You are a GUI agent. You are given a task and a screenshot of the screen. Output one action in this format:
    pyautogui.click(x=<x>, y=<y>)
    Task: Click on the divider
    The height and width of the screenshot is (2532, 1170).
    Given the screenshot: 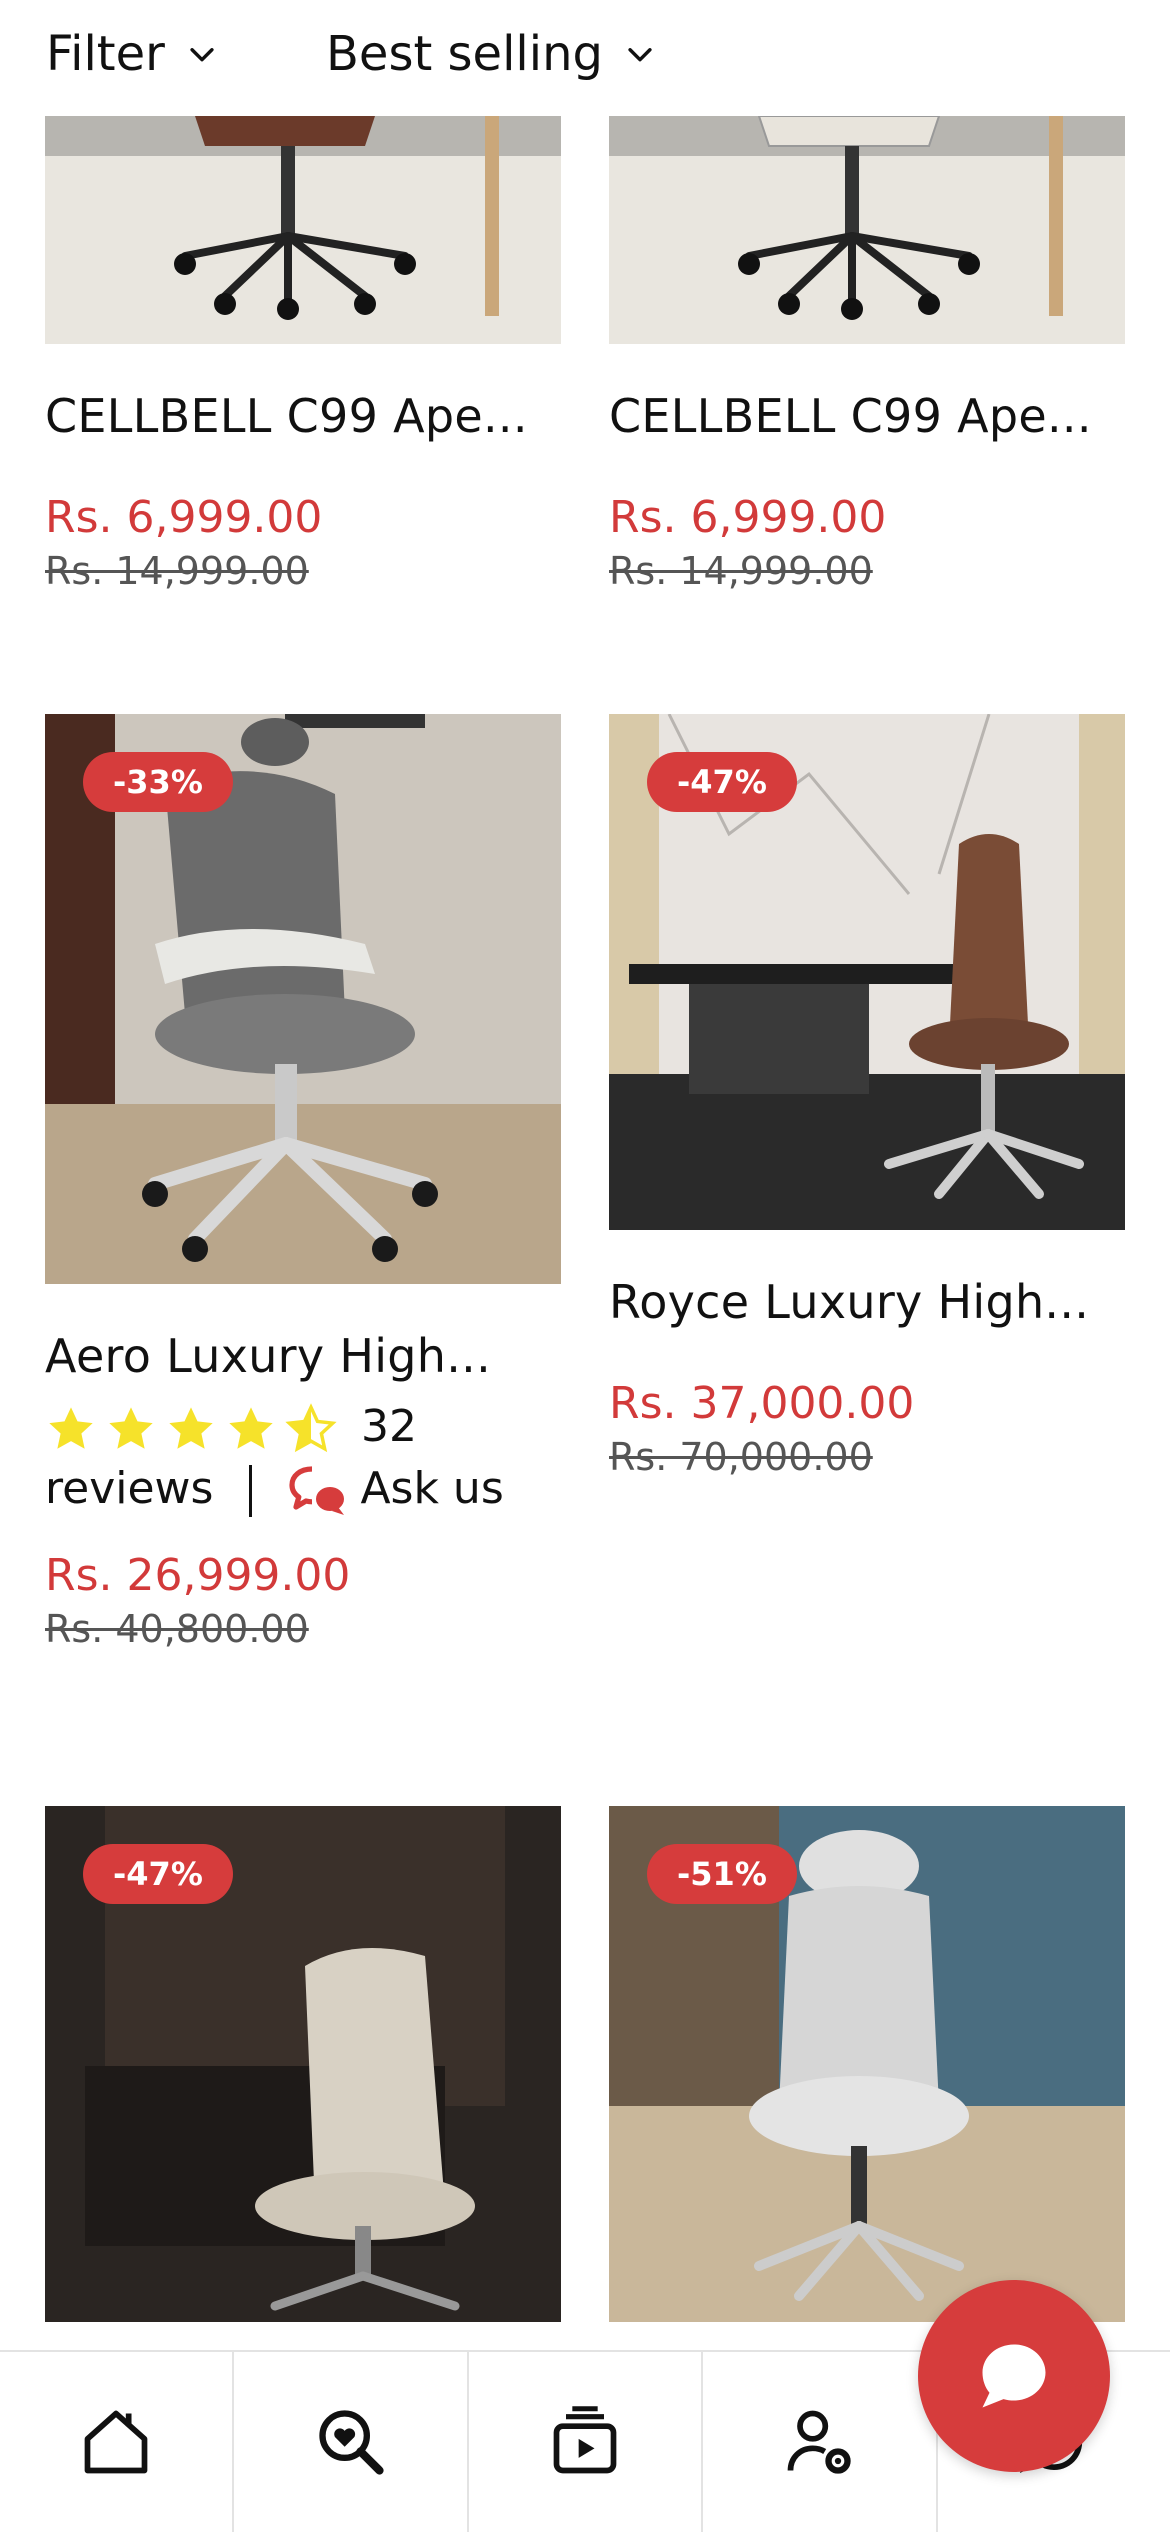 What is the action you would take?
    pyautogui.click(x=251, y=1491)
    